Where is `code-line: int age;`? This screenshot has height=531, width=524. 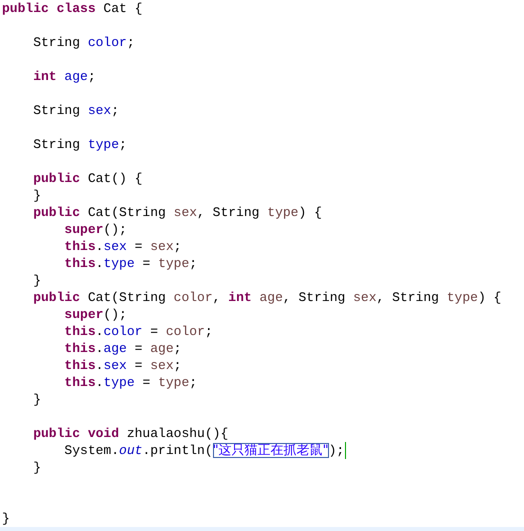
code-line: int age; is located at coordinates (64, 76).